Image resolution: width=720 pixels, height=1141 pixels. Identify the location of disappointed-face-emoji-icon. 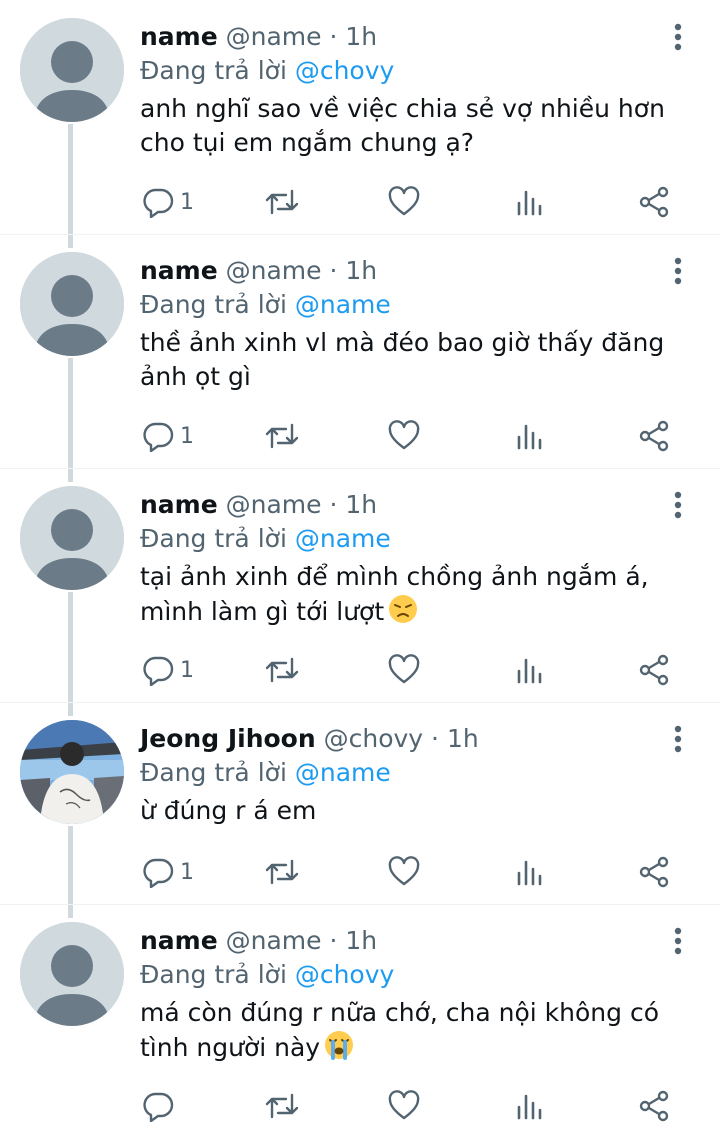
(403, 613).